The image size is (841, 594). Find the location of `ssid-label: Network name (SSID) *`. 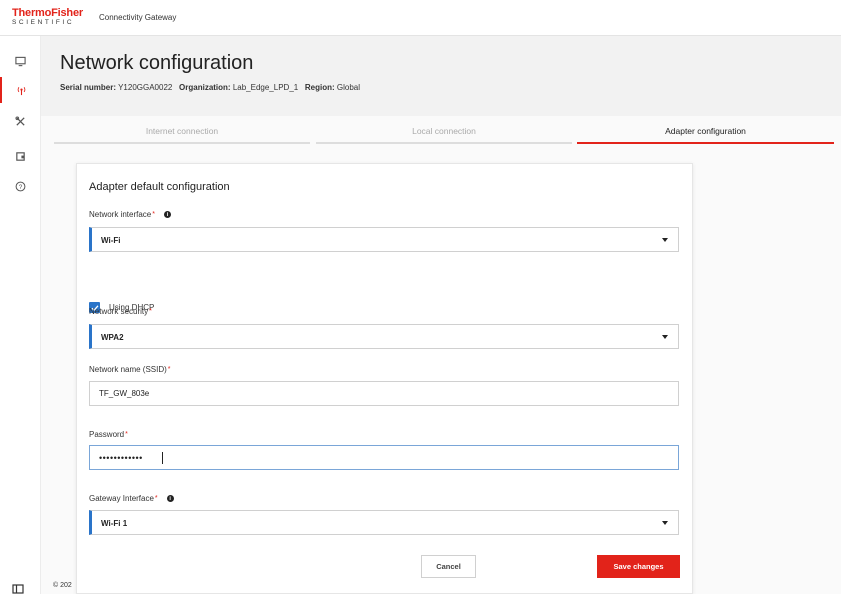

ssid-label: Network name (SSID) * is located at coordinates (130, 369).